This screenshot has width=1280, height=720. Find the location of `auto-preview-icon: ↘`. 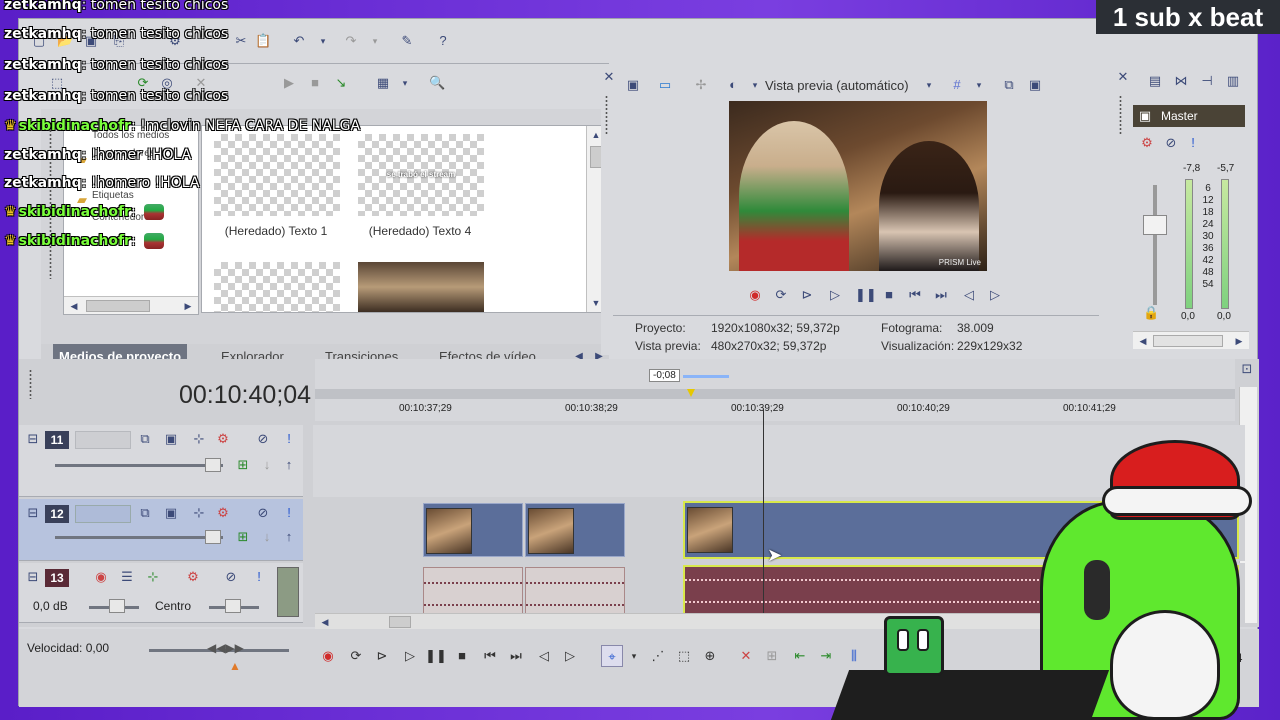

auto-preview-icon: ↘ is located at coordinates (341, 83).